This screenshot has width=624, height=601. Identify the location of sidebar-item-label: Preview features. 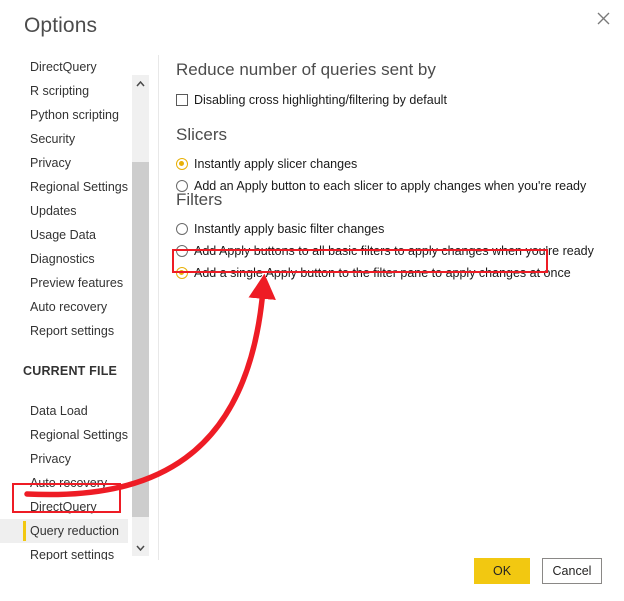
(77, 283).